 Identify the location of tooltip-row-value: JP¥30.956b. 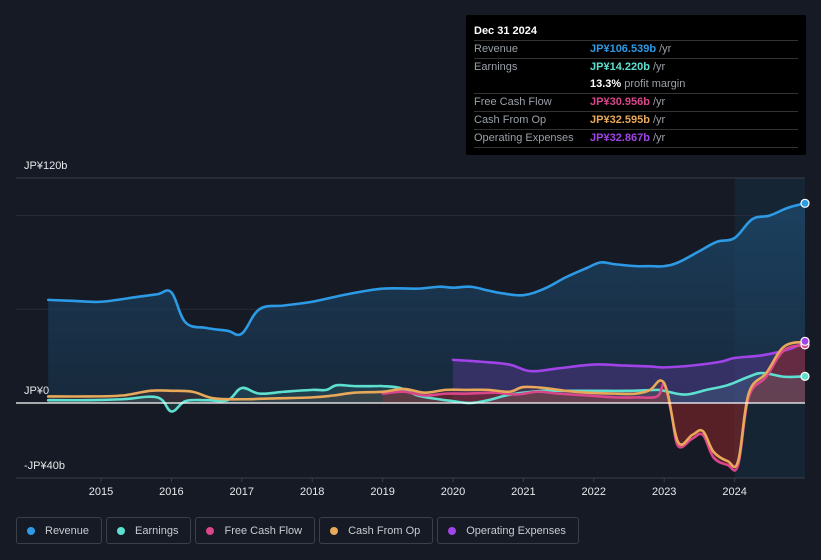
(620, 102).